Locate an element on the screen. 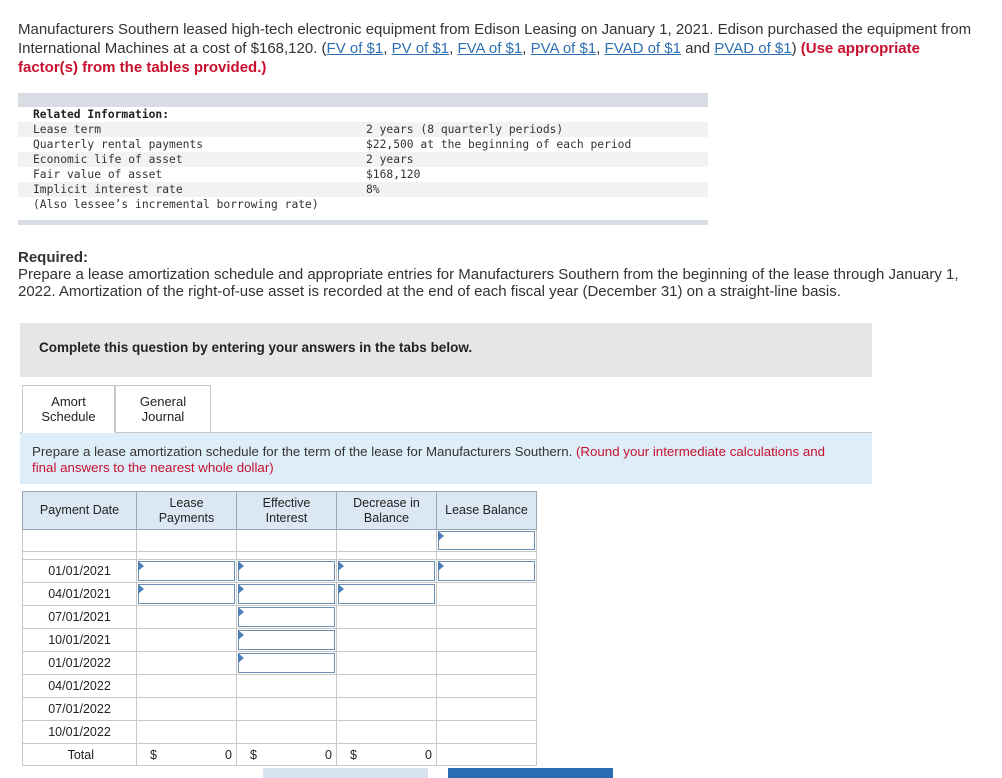 This screenshot has height=778, width=1002. payment-date: 10/01/2021 is located at coordinates (79, 640).